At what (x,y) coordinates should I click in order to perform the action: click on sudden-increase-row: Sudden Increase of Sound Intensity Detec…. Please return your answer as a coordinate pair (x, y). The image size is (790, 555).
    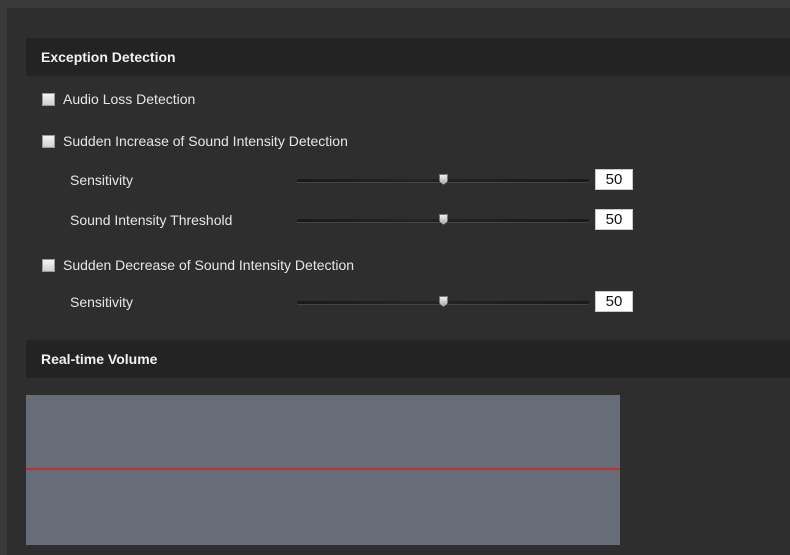
    Looking at the image, I should click on (195, 141).